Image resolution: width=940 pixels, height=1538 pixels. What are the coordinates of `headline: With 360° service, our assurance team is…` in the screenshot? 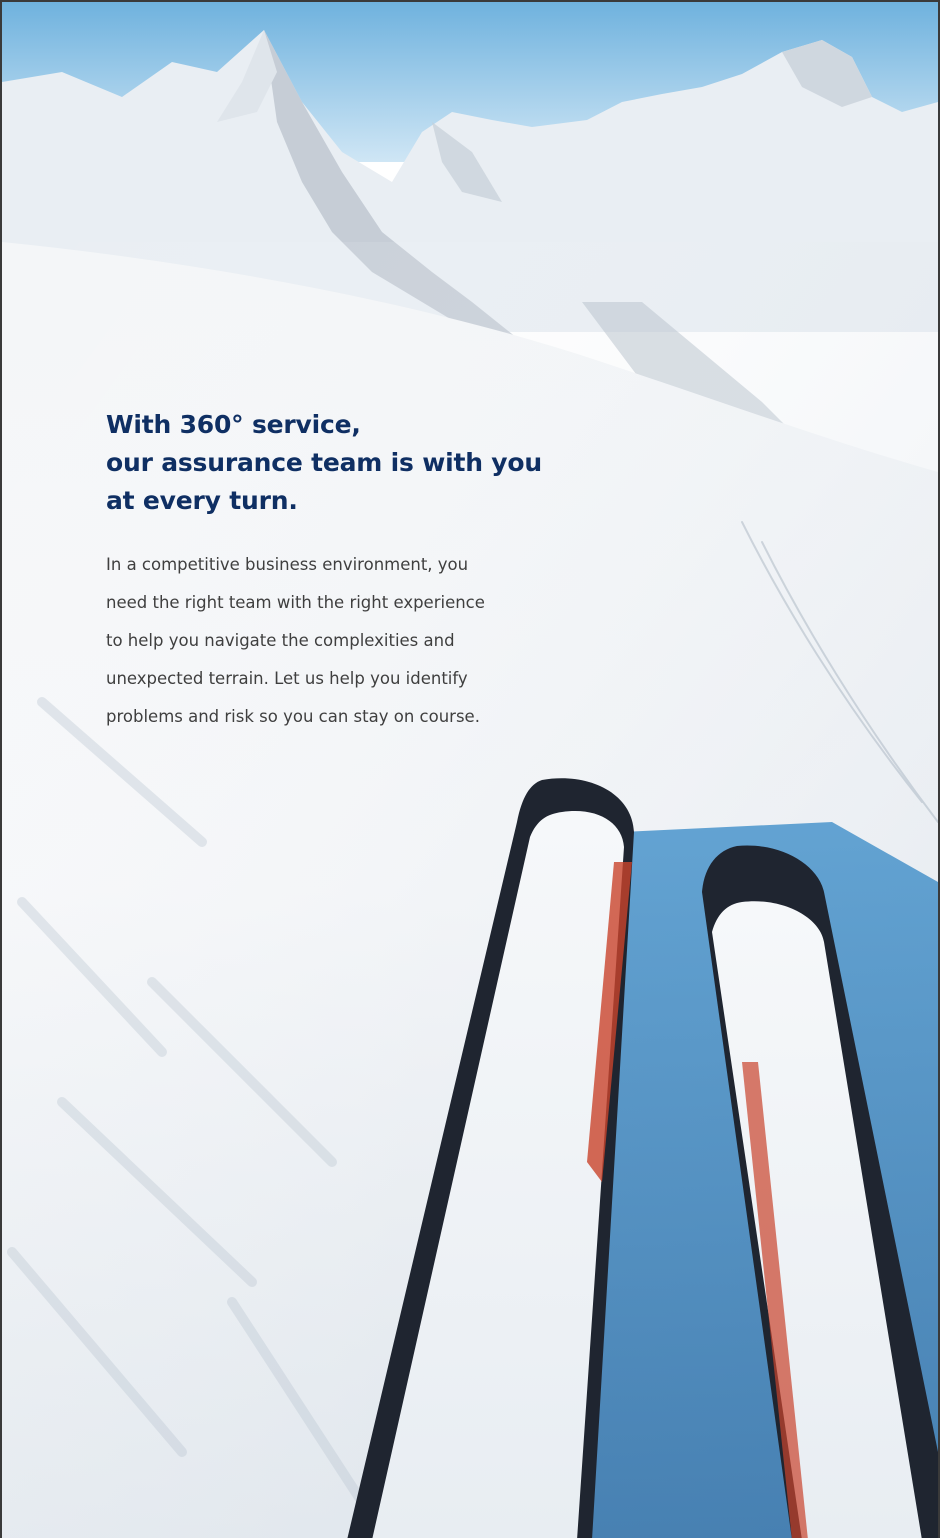 It's located at (341, 463).